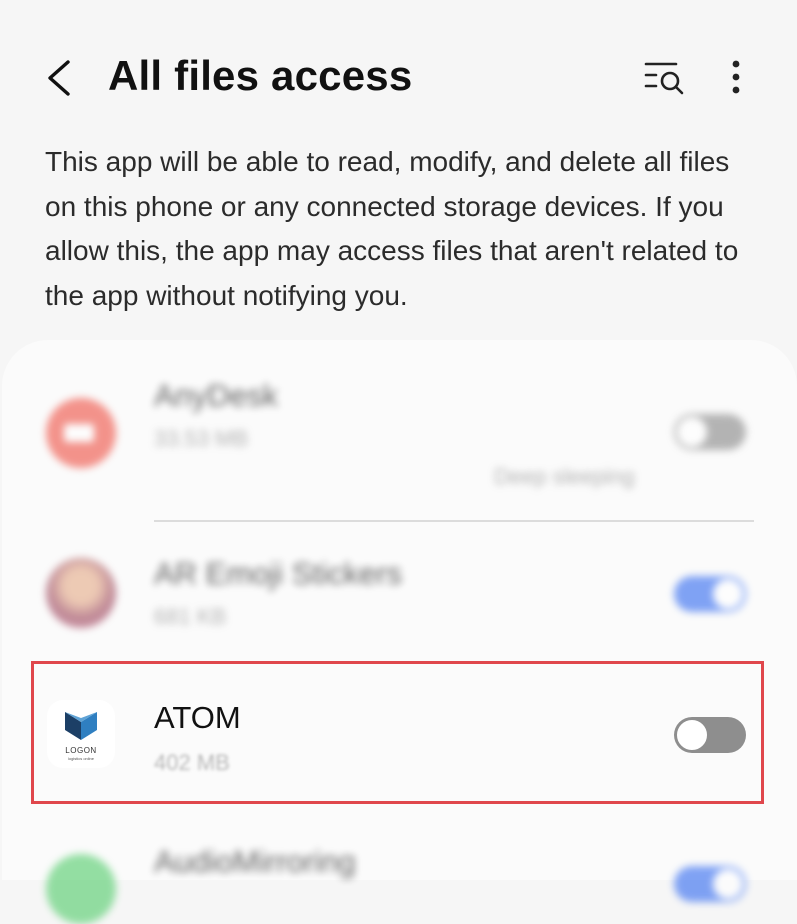 This screenshot has height=924, width=797. I want to click on selection-highlight, so click(397, 732).